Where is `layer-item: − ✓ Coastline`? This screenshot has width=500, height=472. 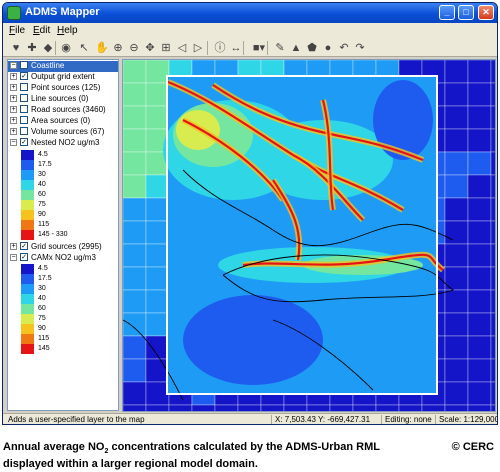
layer-item: − ✓ Coastline is located at coordinates (63, 66).